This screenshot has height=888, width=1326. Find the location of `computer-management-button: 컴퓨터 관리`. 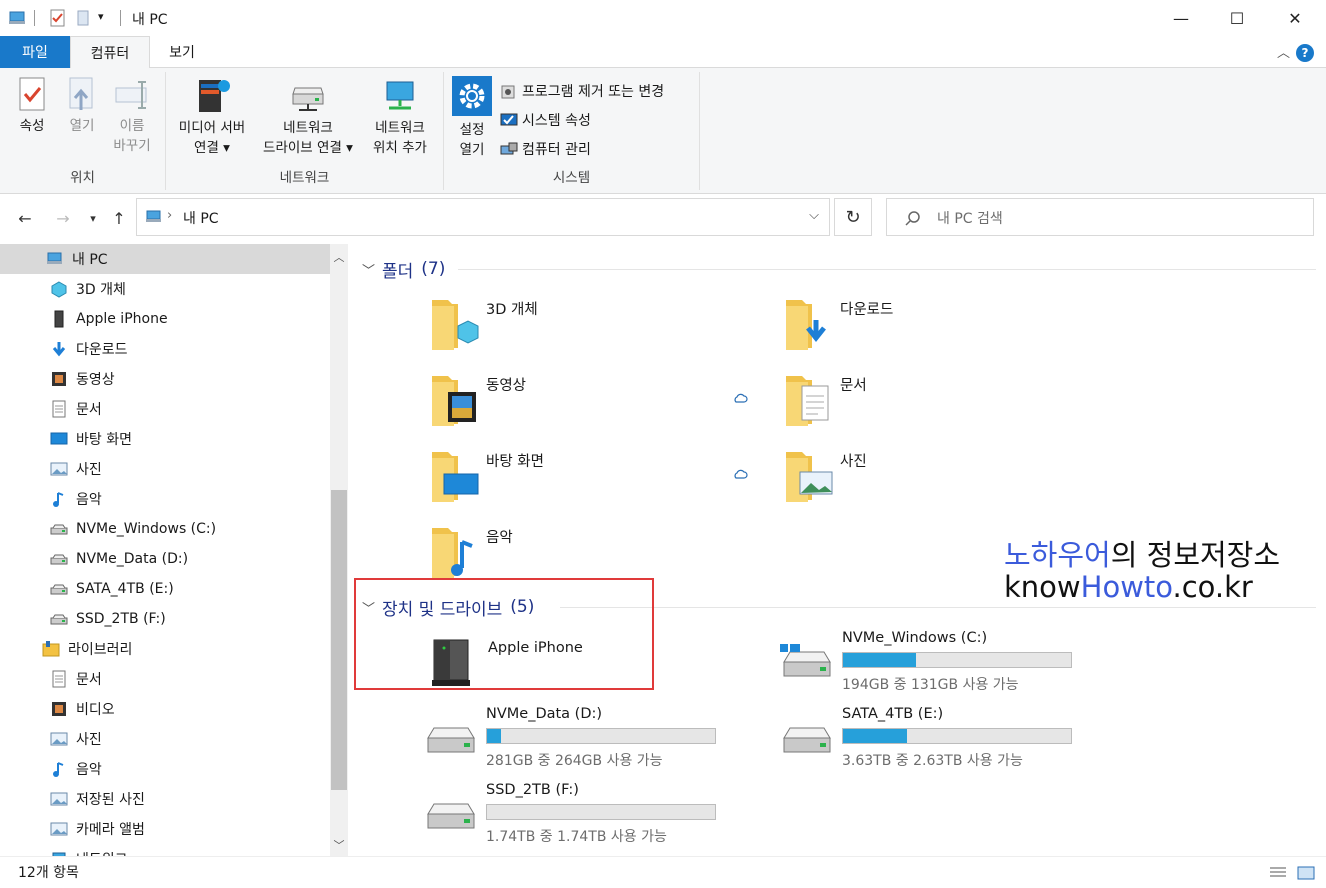

computer-management-button: 컴퓨터 관리 is located at coordinates (545, 149).